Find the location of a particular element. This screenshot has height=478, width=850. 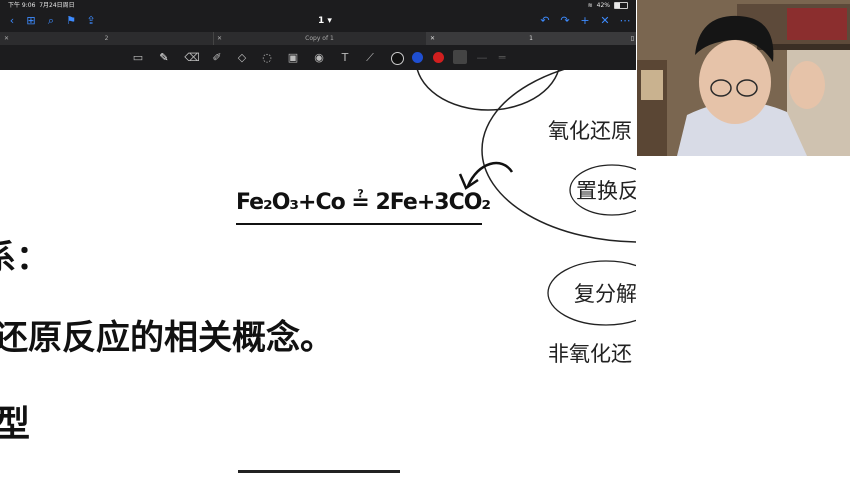

label-non-redox: 非氧化还 is located at coordinates (590, 354).